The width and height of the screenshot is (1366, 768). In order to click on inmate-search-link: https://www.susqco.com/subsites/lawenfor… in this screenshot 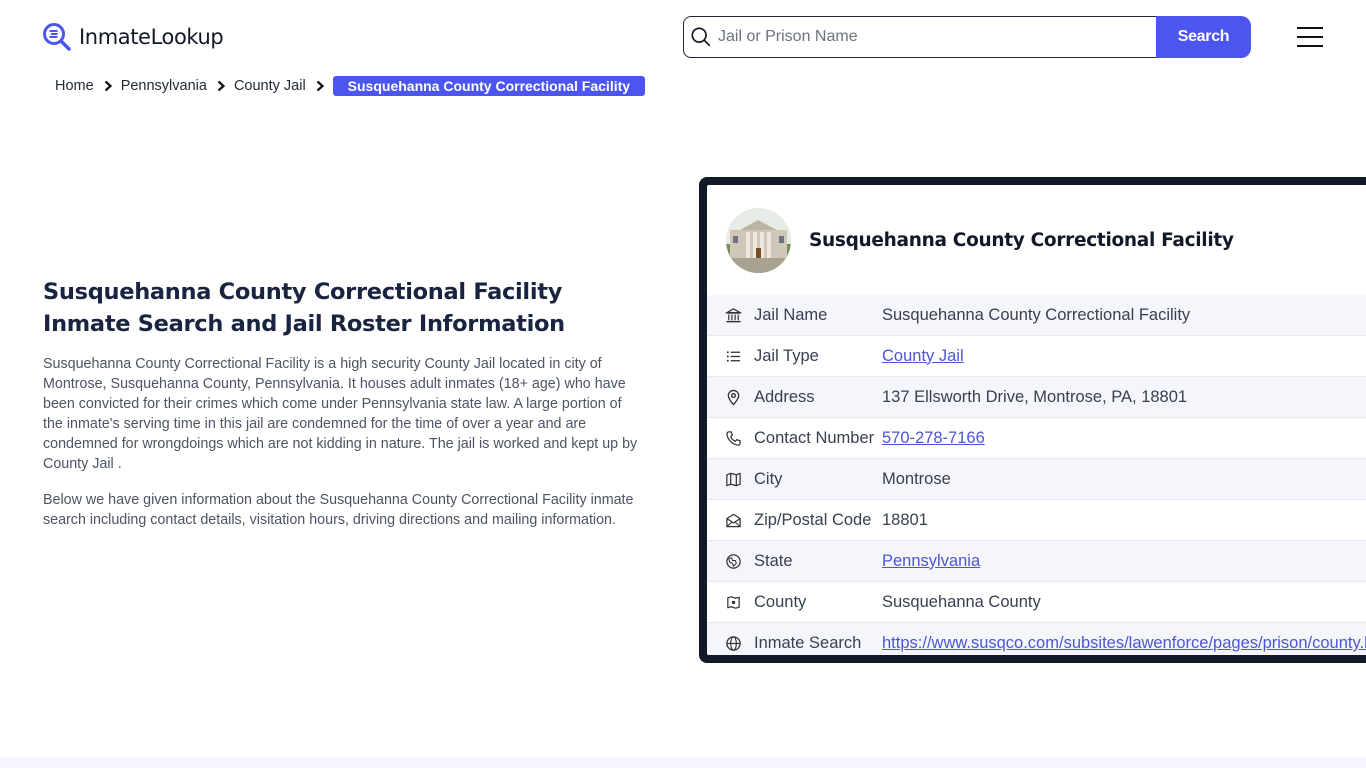, I will do `click(1124, 643)`.